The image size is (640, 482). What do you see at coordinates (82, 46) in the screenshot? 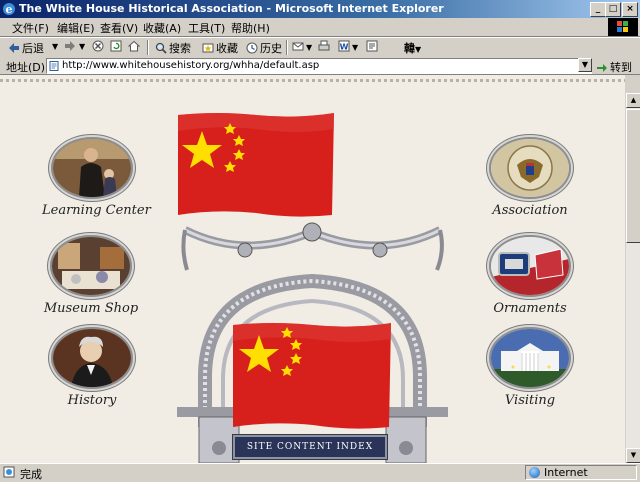
I see `forward-dropdown: ▼` at bounding box center [82, 46].